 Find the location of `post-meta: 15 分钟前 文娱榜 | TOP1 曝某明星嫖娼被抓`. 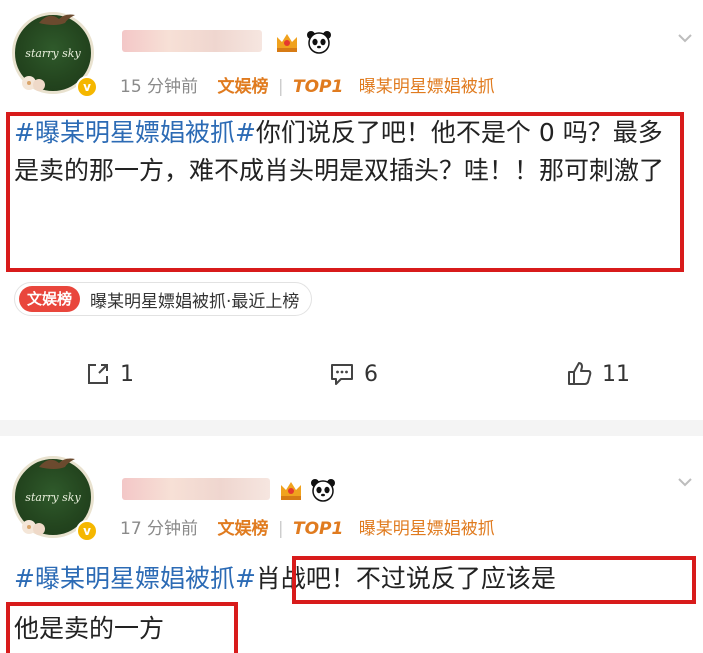

post-meta: 15 分钟前 文娱榜 | TOP1 曝某明星嫖娼被抓 is located at coordinates (307, 84).